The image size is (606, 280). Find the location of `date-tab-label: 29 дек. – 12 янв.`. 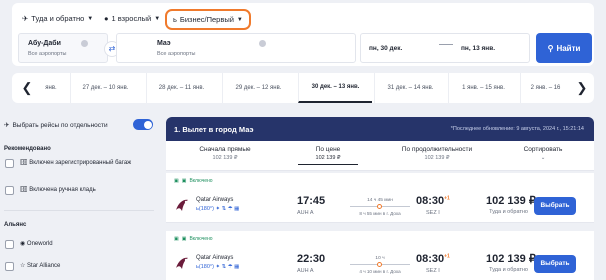

date-tab-label: 29 дек. – 12 янв. is located at coordinates (258, 88).